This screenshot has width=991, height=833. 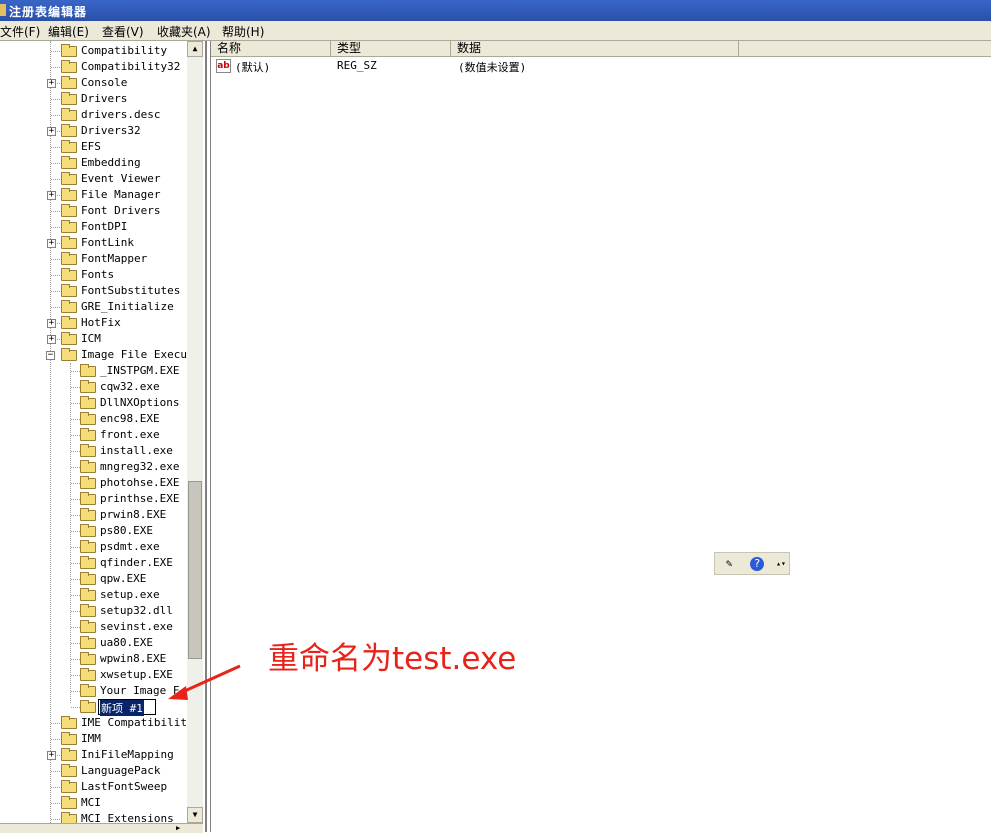 What do you see at coordinates (757, 564) in the screenshot?
I see `help-icon: ?` at bounding box center [757, 564].